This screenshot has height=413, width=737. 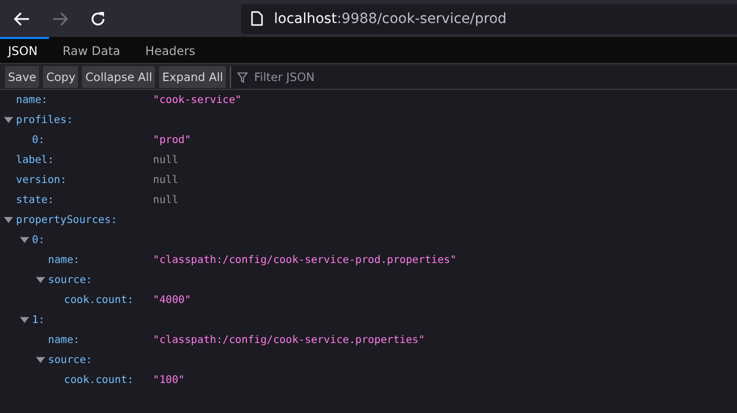 I want to click on json-key: propertySources:, so click(x=67, y=220).